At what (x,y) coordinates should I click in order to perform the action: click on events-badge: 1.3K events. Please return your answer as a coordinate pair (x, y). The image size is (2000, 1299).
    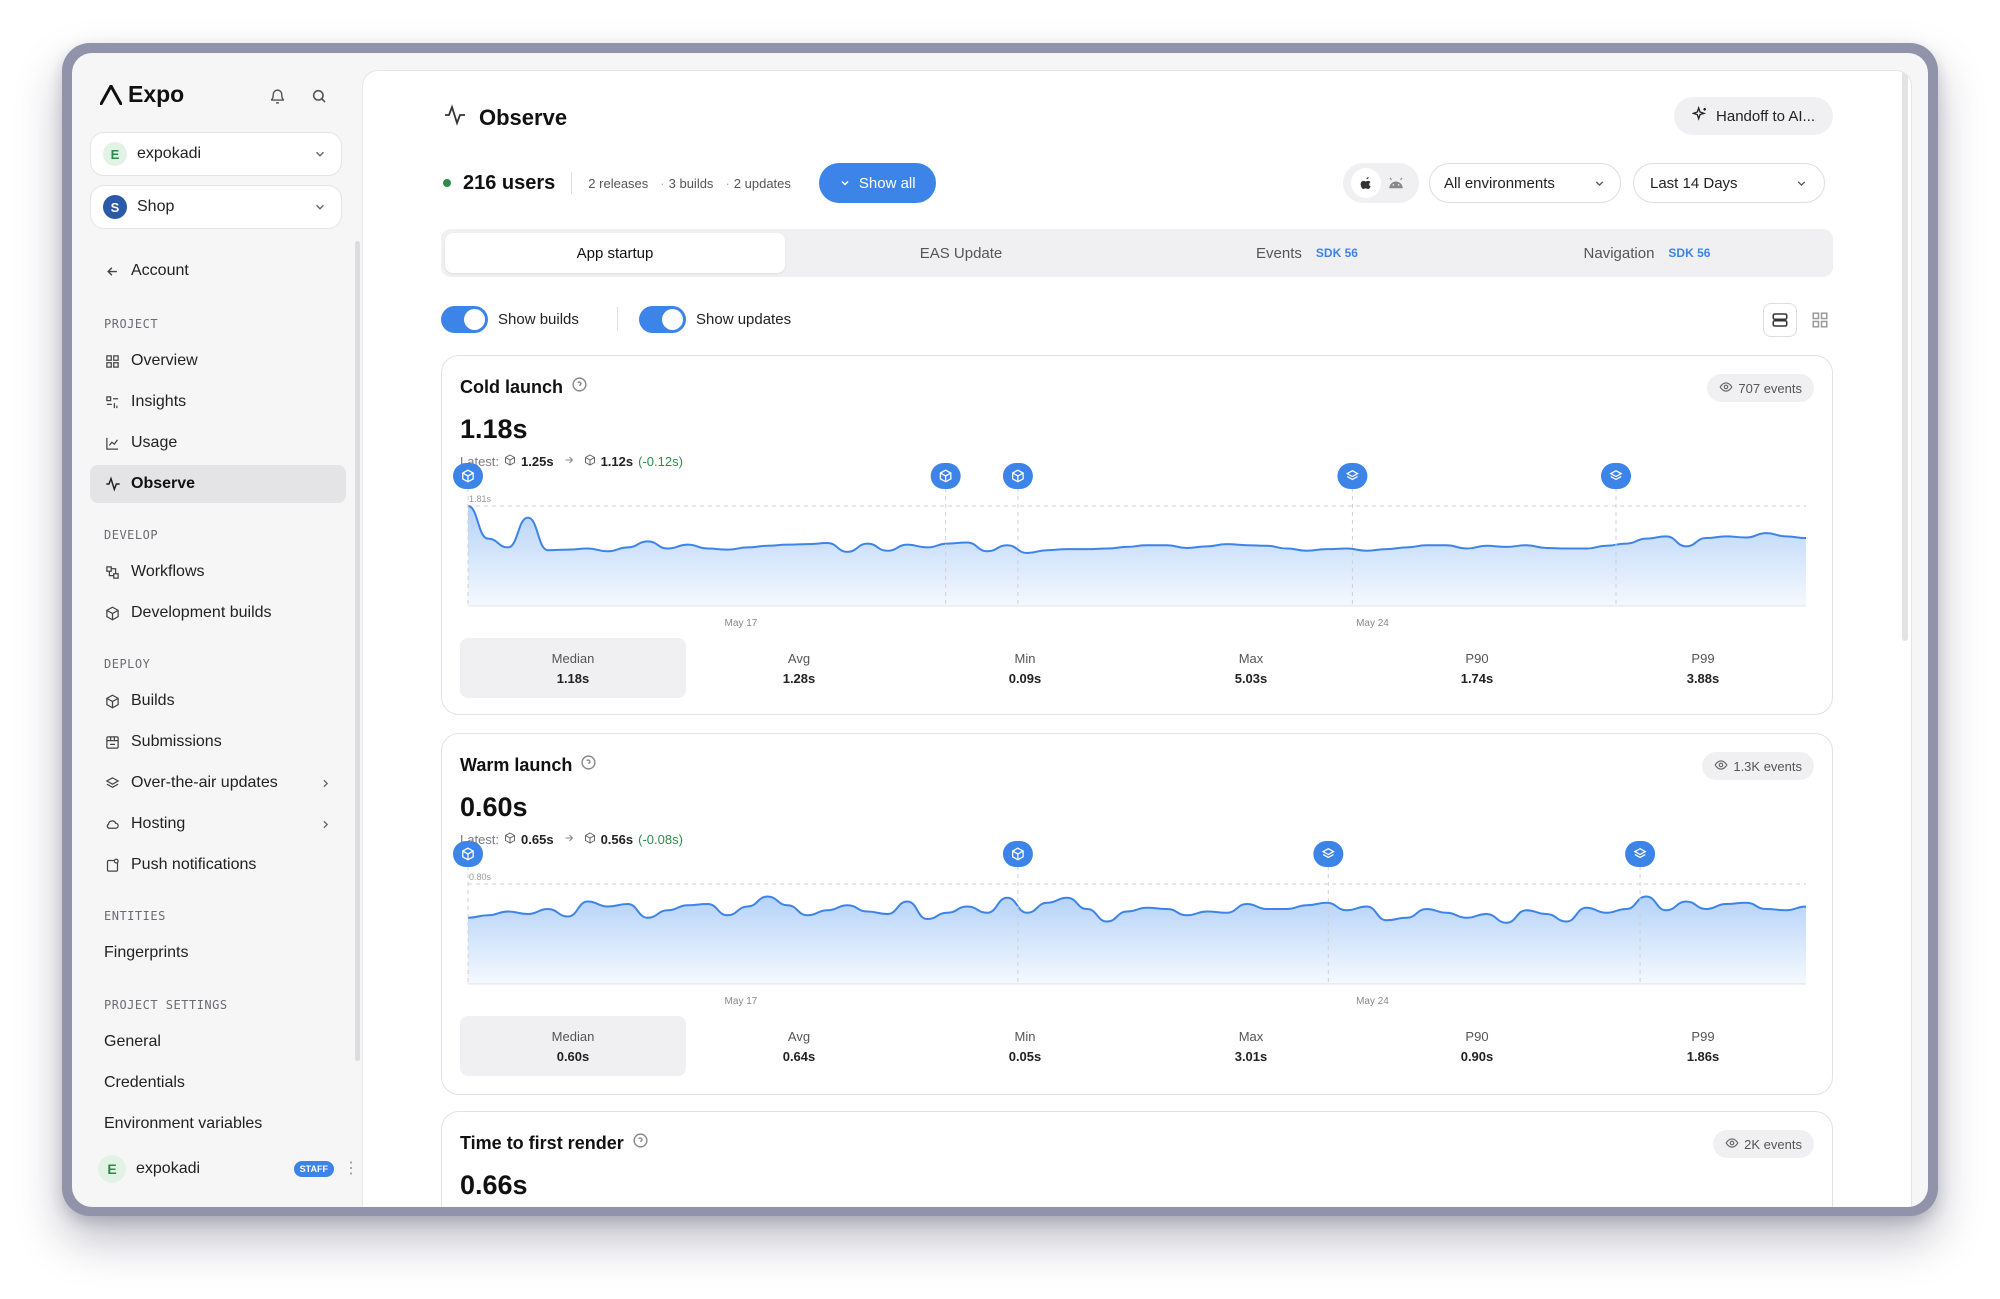
    Looking at the image, I should click on (1758, 766).